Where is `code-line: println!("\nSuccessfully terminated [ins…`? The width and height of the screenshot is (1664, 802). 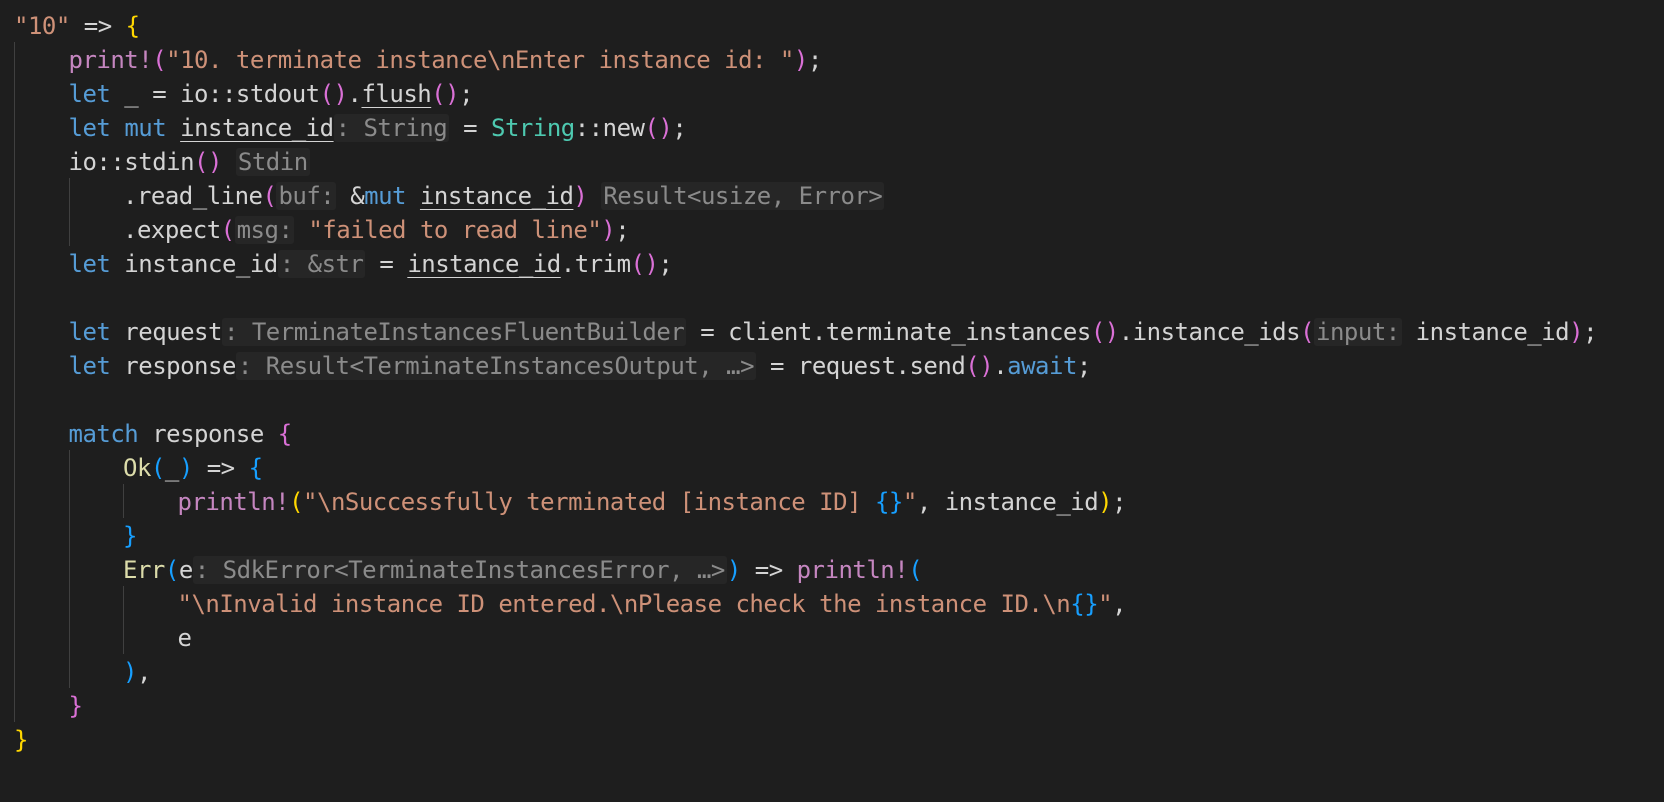
code-line: println!("\nSuccessfully terminated [ins… is located at coordinates (652, 502).